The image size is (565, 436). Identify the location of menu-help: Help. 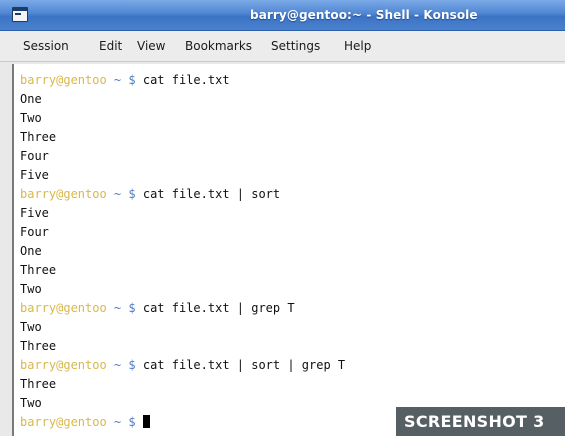
(357, 46).